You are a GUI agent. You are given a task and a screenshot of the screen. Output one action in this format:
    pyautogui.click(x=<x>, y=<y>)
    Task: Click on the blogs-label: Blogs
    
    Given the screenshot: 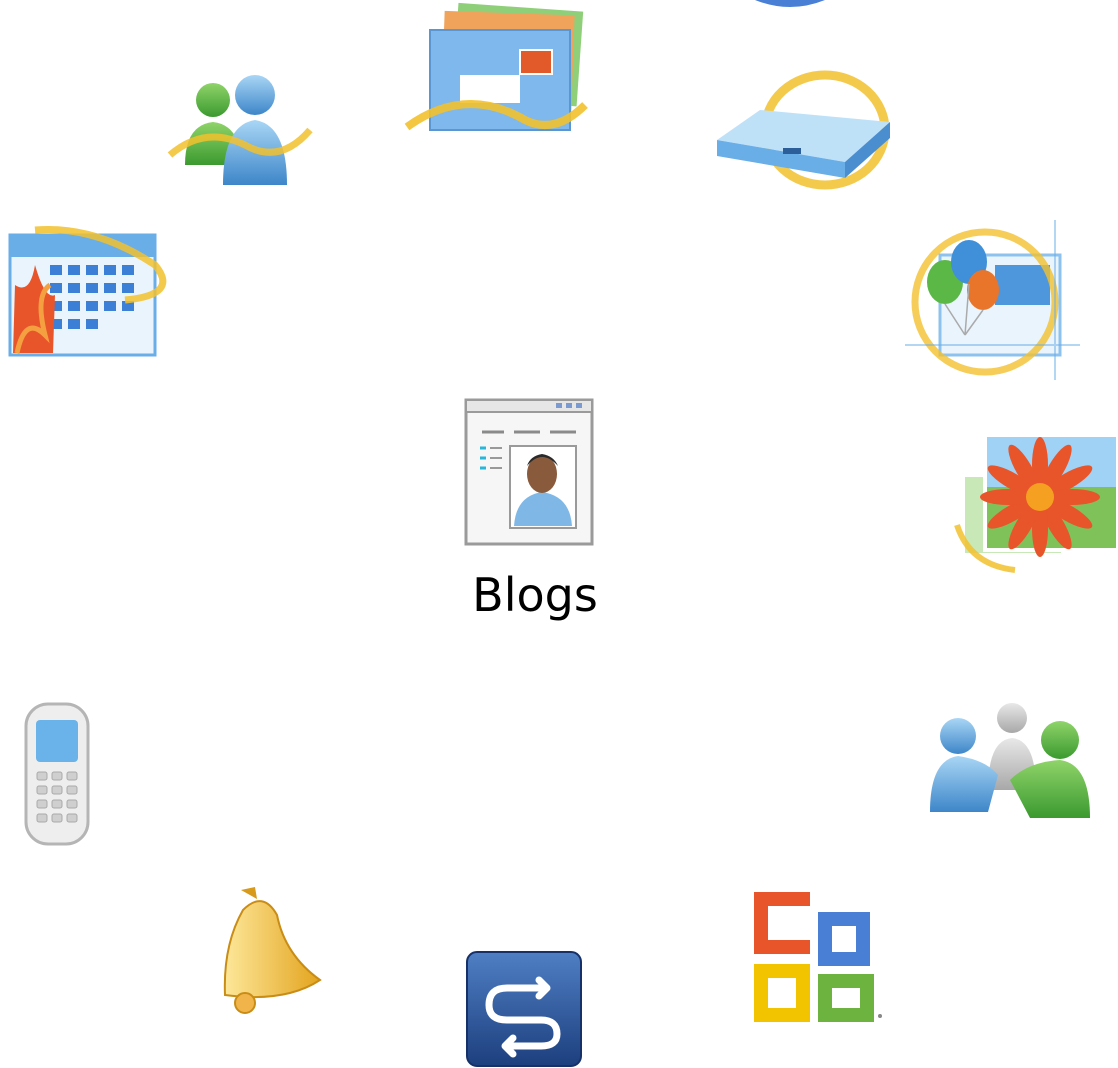 What is the action you would take?
    pyautogui.click(x=535, y=595)
    